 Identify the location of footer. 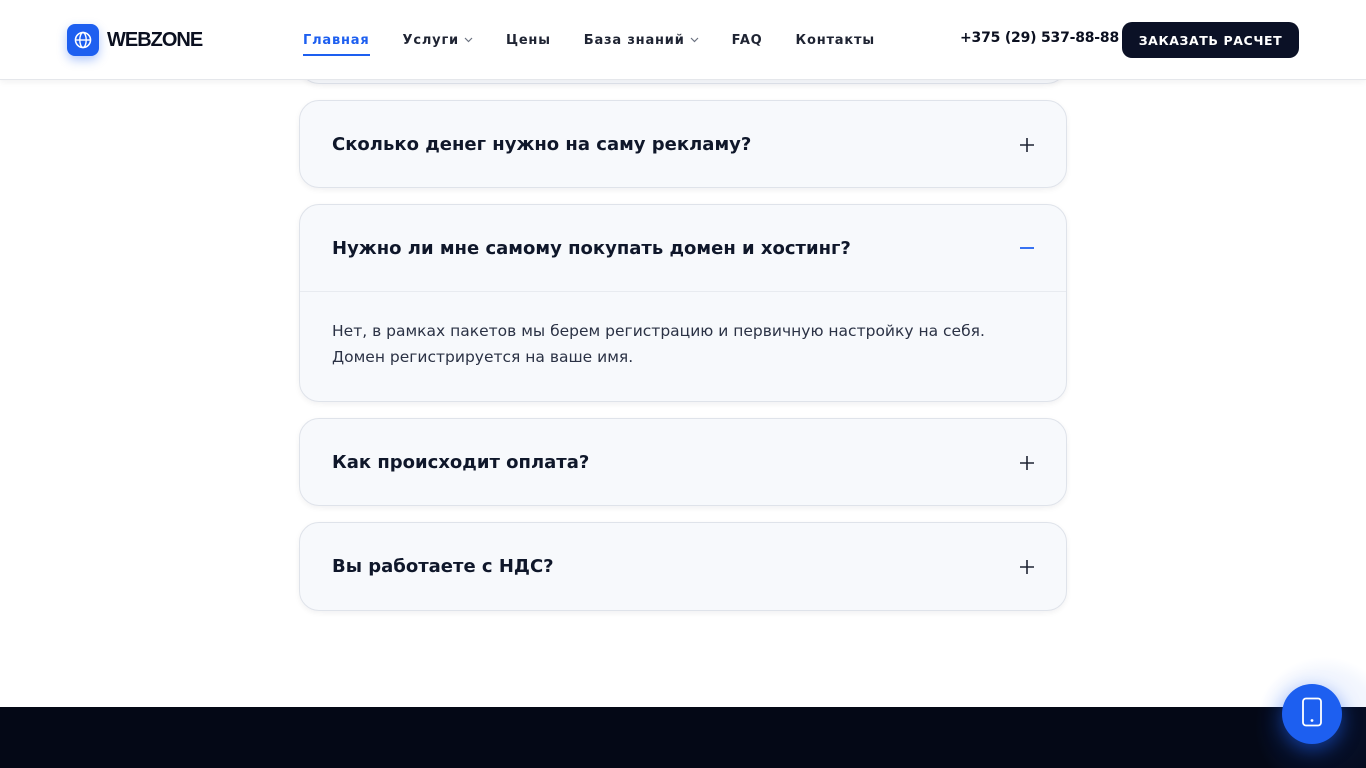
(683, 737).